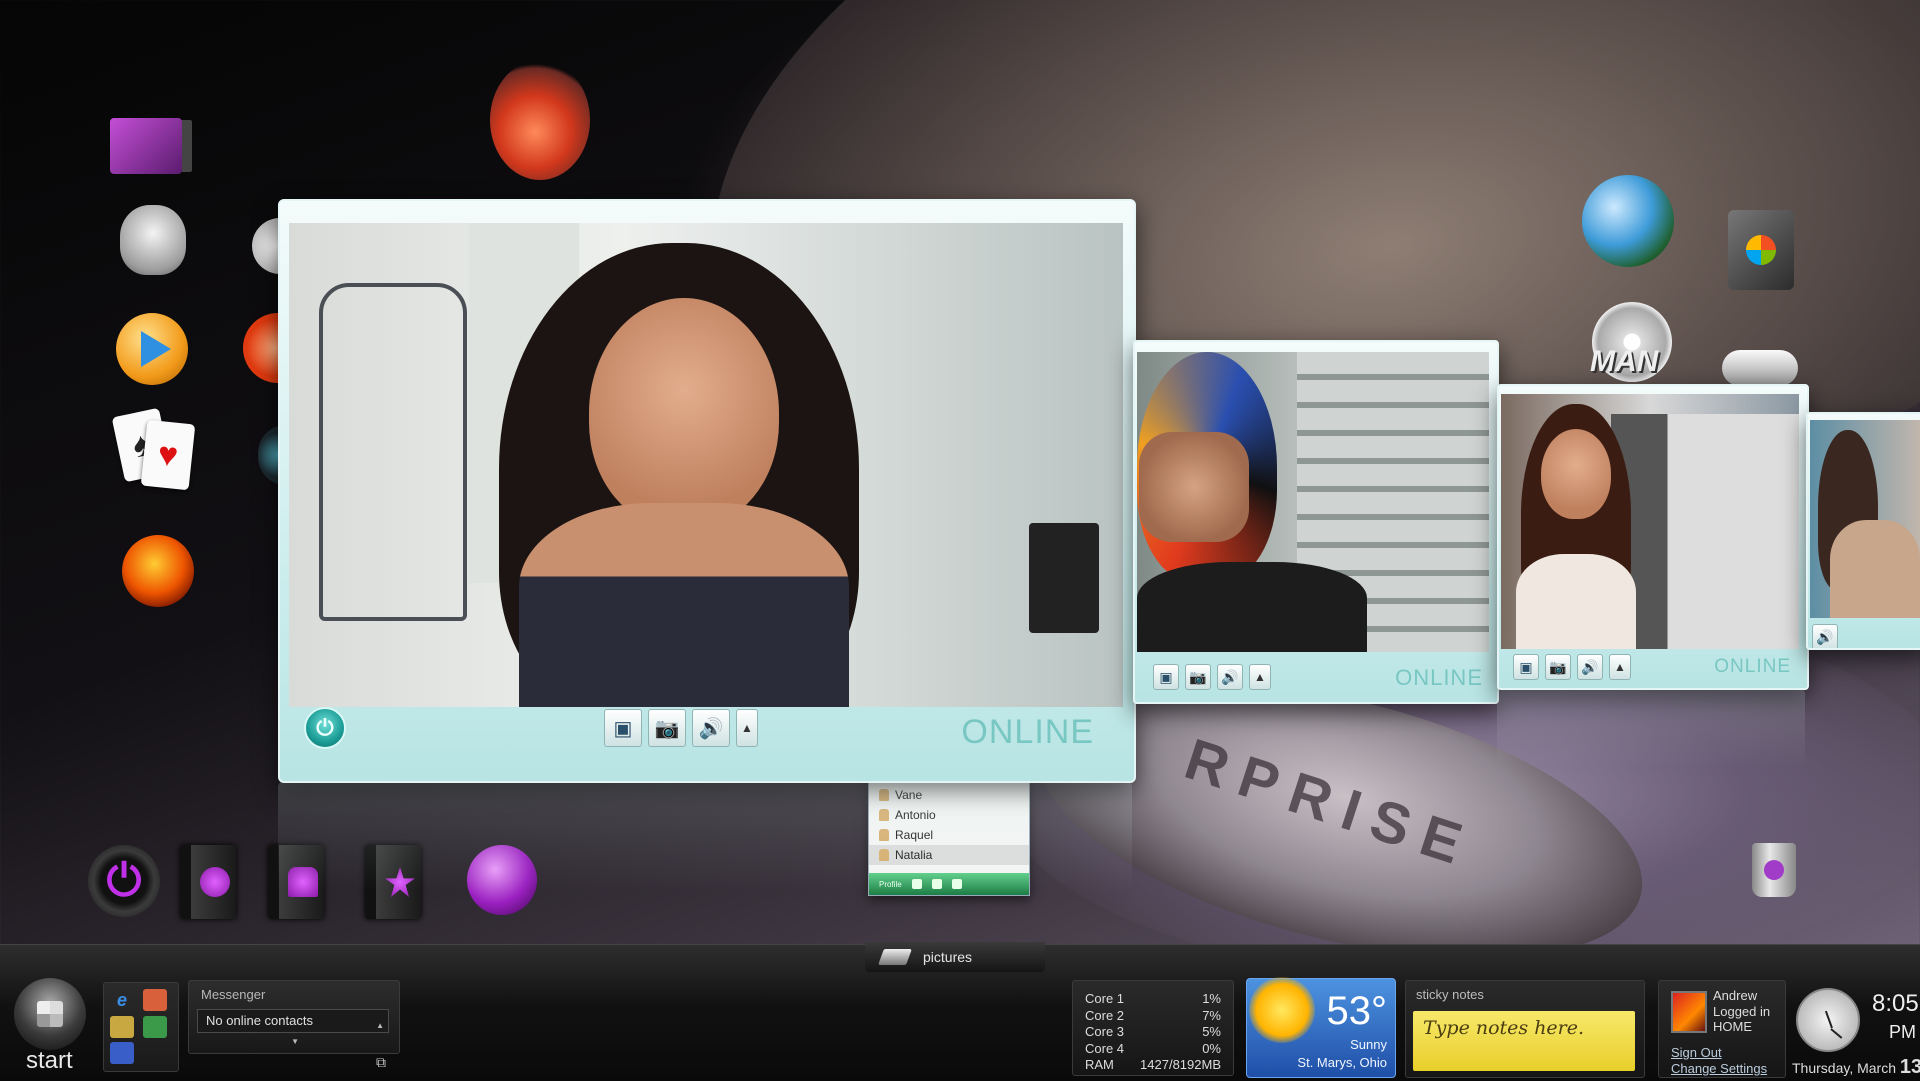  What do you see at coordinates (208, 882) in the screenshot?
I see `media-book-icon` at bounding box center [208, 882].